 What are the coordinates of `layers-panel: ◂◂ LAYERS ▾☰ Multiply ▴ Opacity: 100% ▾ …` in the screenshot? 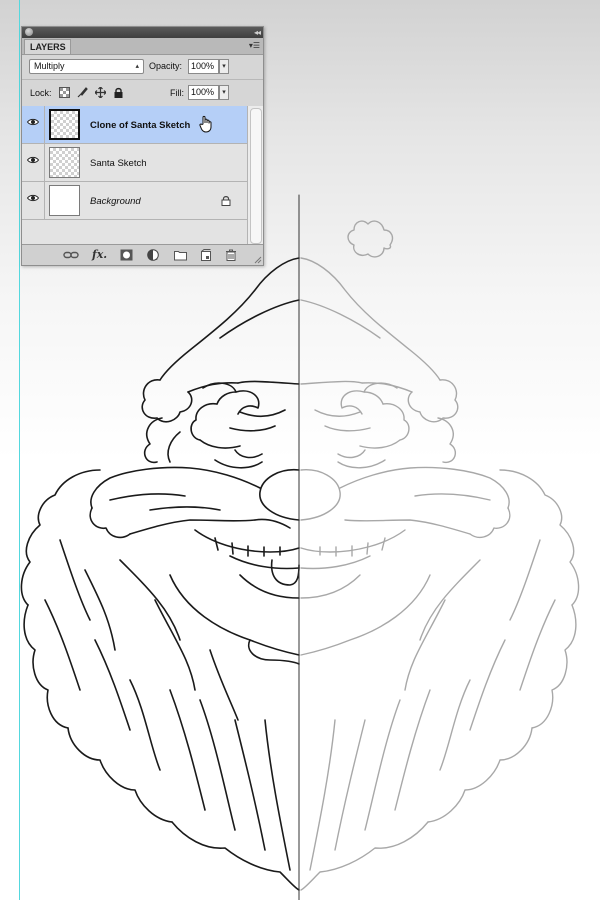 It's located at (142, 146).